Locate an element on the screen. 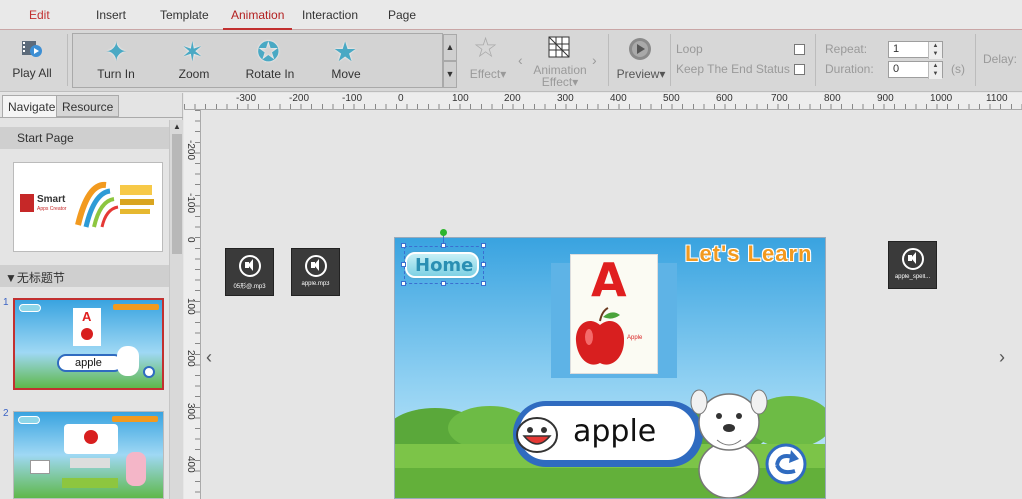 Image resolution: width=1022 pixels, height=499 pixels. prev-page-arrow-icon: ‹ is located at coordinates (209, 357).